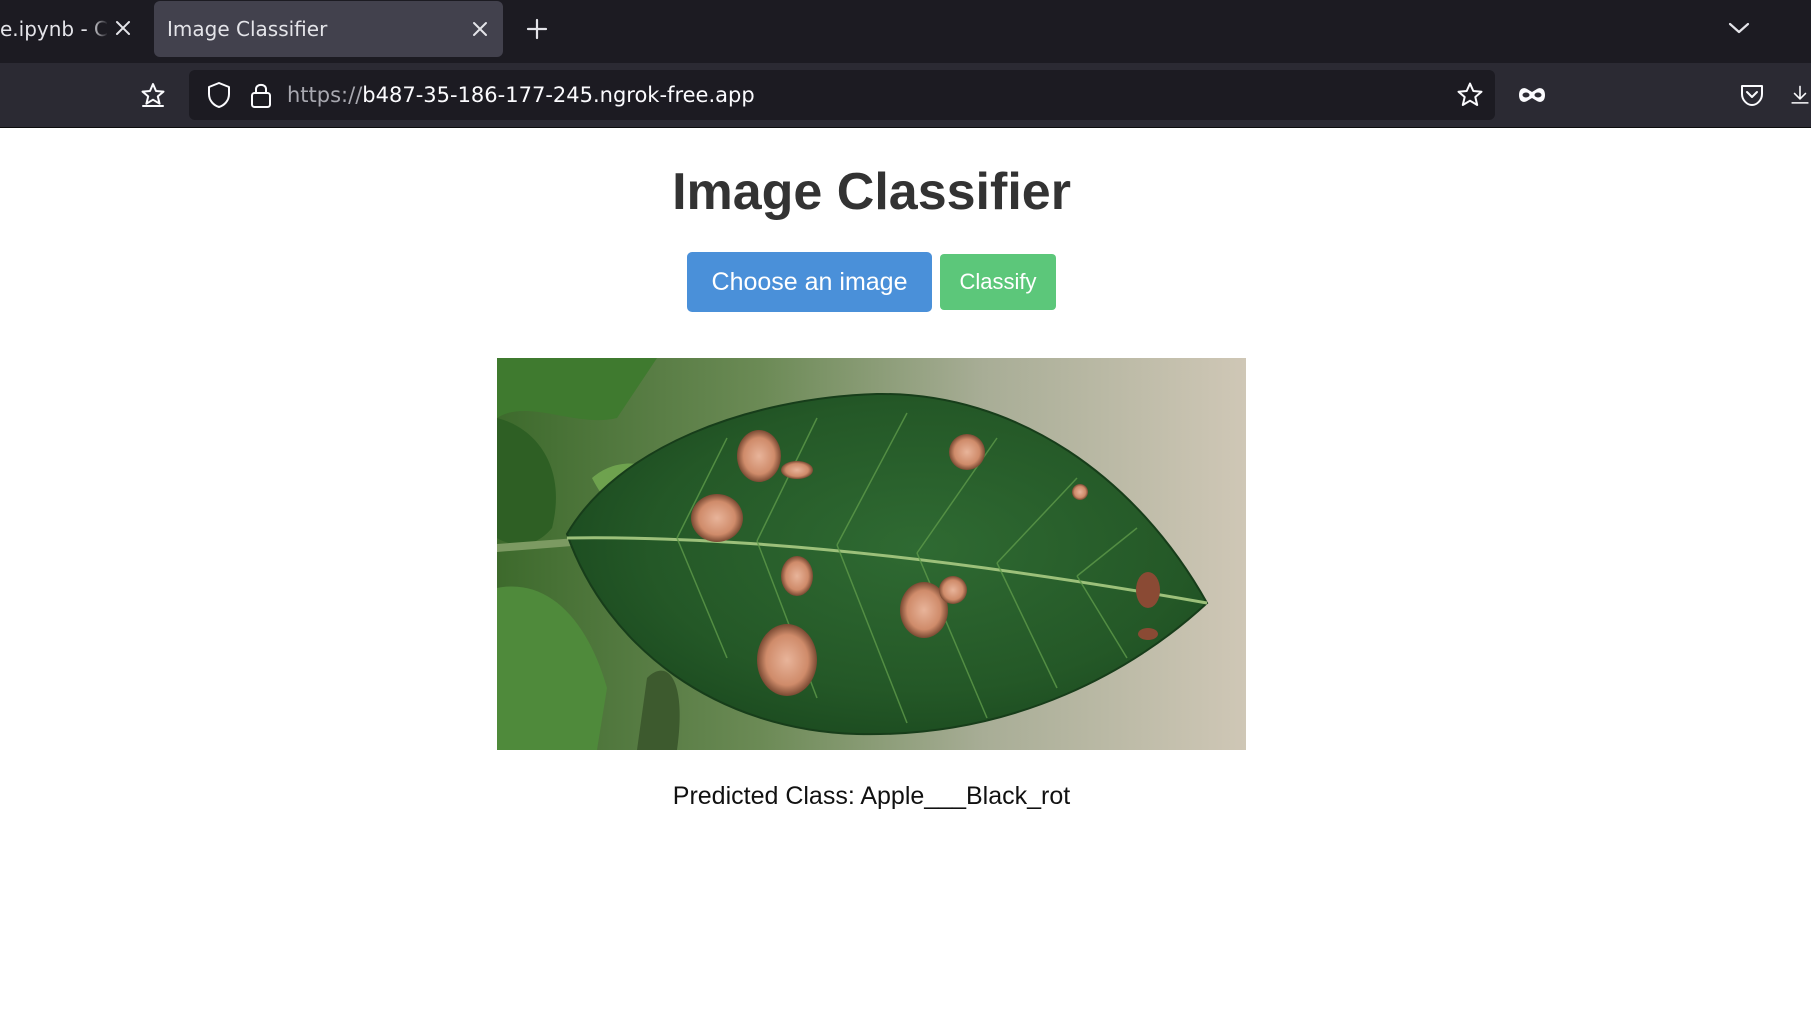 The height and width of the screenshot is (1030, 1811). Describe the element at coordinates (871, 192) in the screenshot. I see `page-title: Image Classifier` at that location.